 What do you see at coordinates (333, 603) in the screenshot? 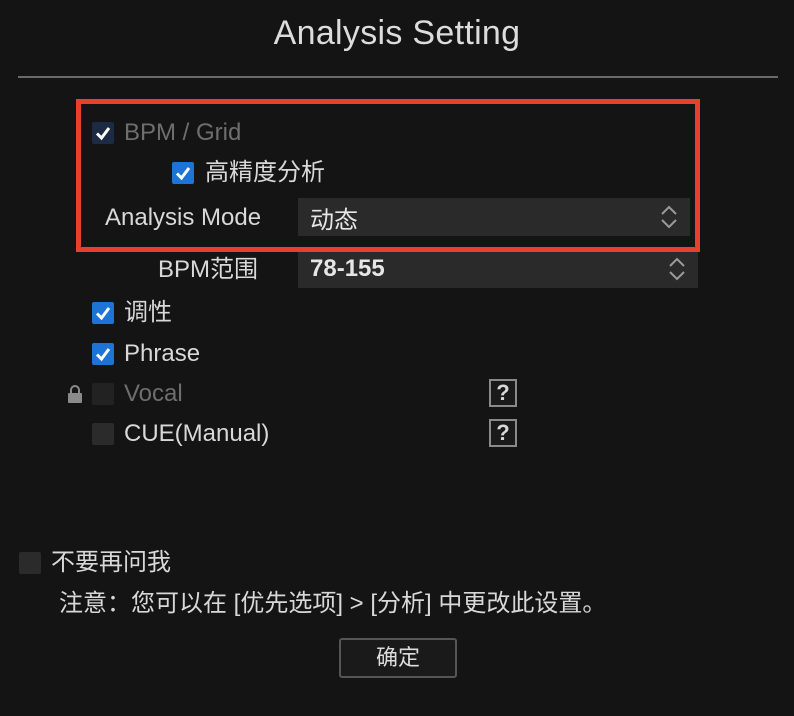
I see `note-text: 注意：您可以在 [优先选项] > [分析] 中更改此设置。` at bounding box center [333, 603].